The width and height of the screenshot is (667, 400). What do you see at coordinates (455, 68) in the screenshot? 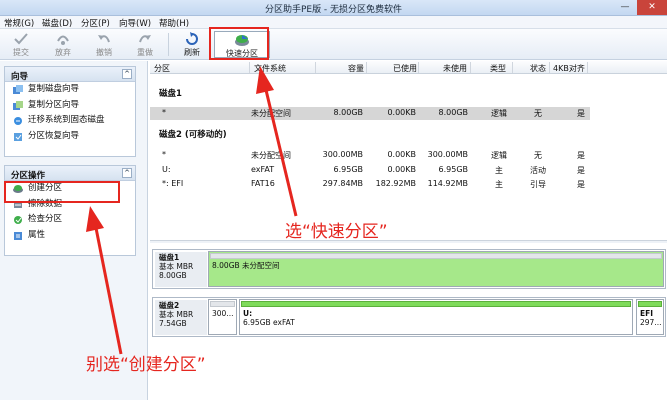
I see `col-free: 未使用` at bounding box center [455, 68].